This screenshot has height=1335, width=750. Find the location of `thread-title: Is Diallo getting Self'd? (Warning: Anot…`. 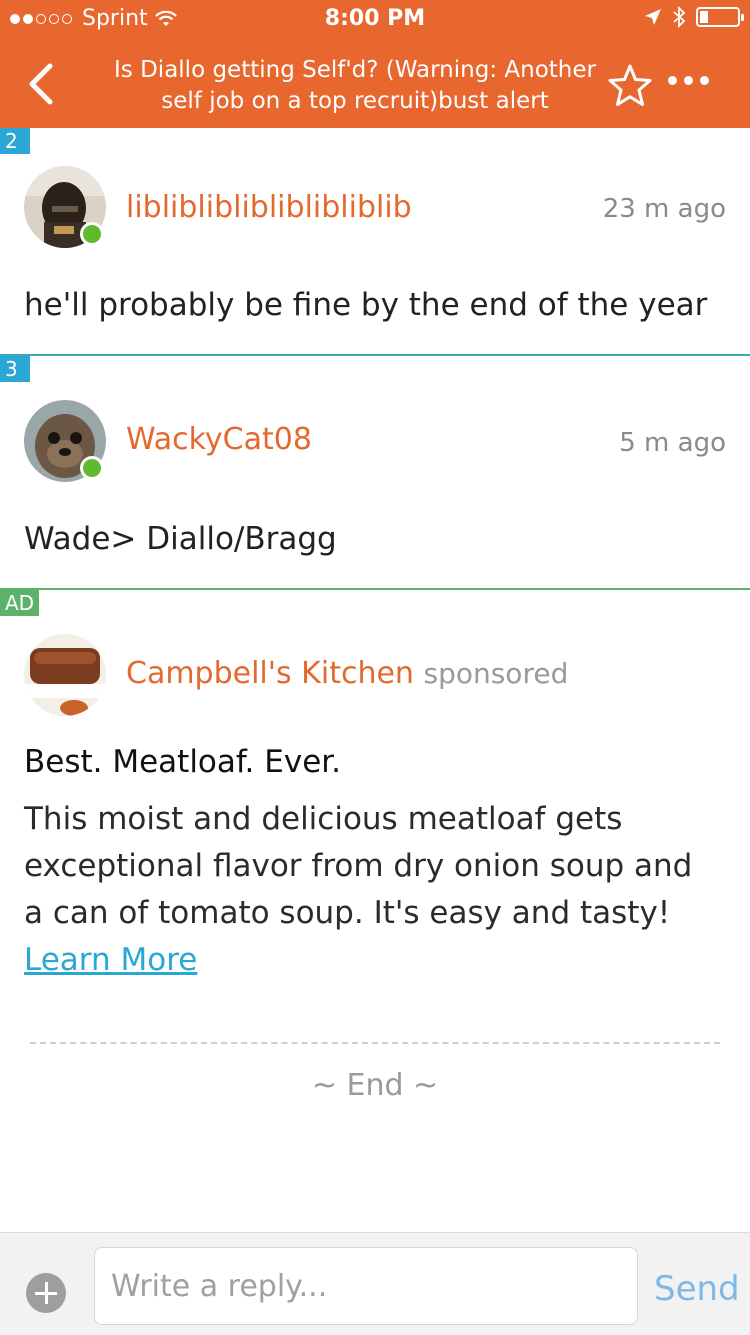

thread-title: Is Diallo getting Self'd? (Warning: Anot… is located at coordinates (355, 85).